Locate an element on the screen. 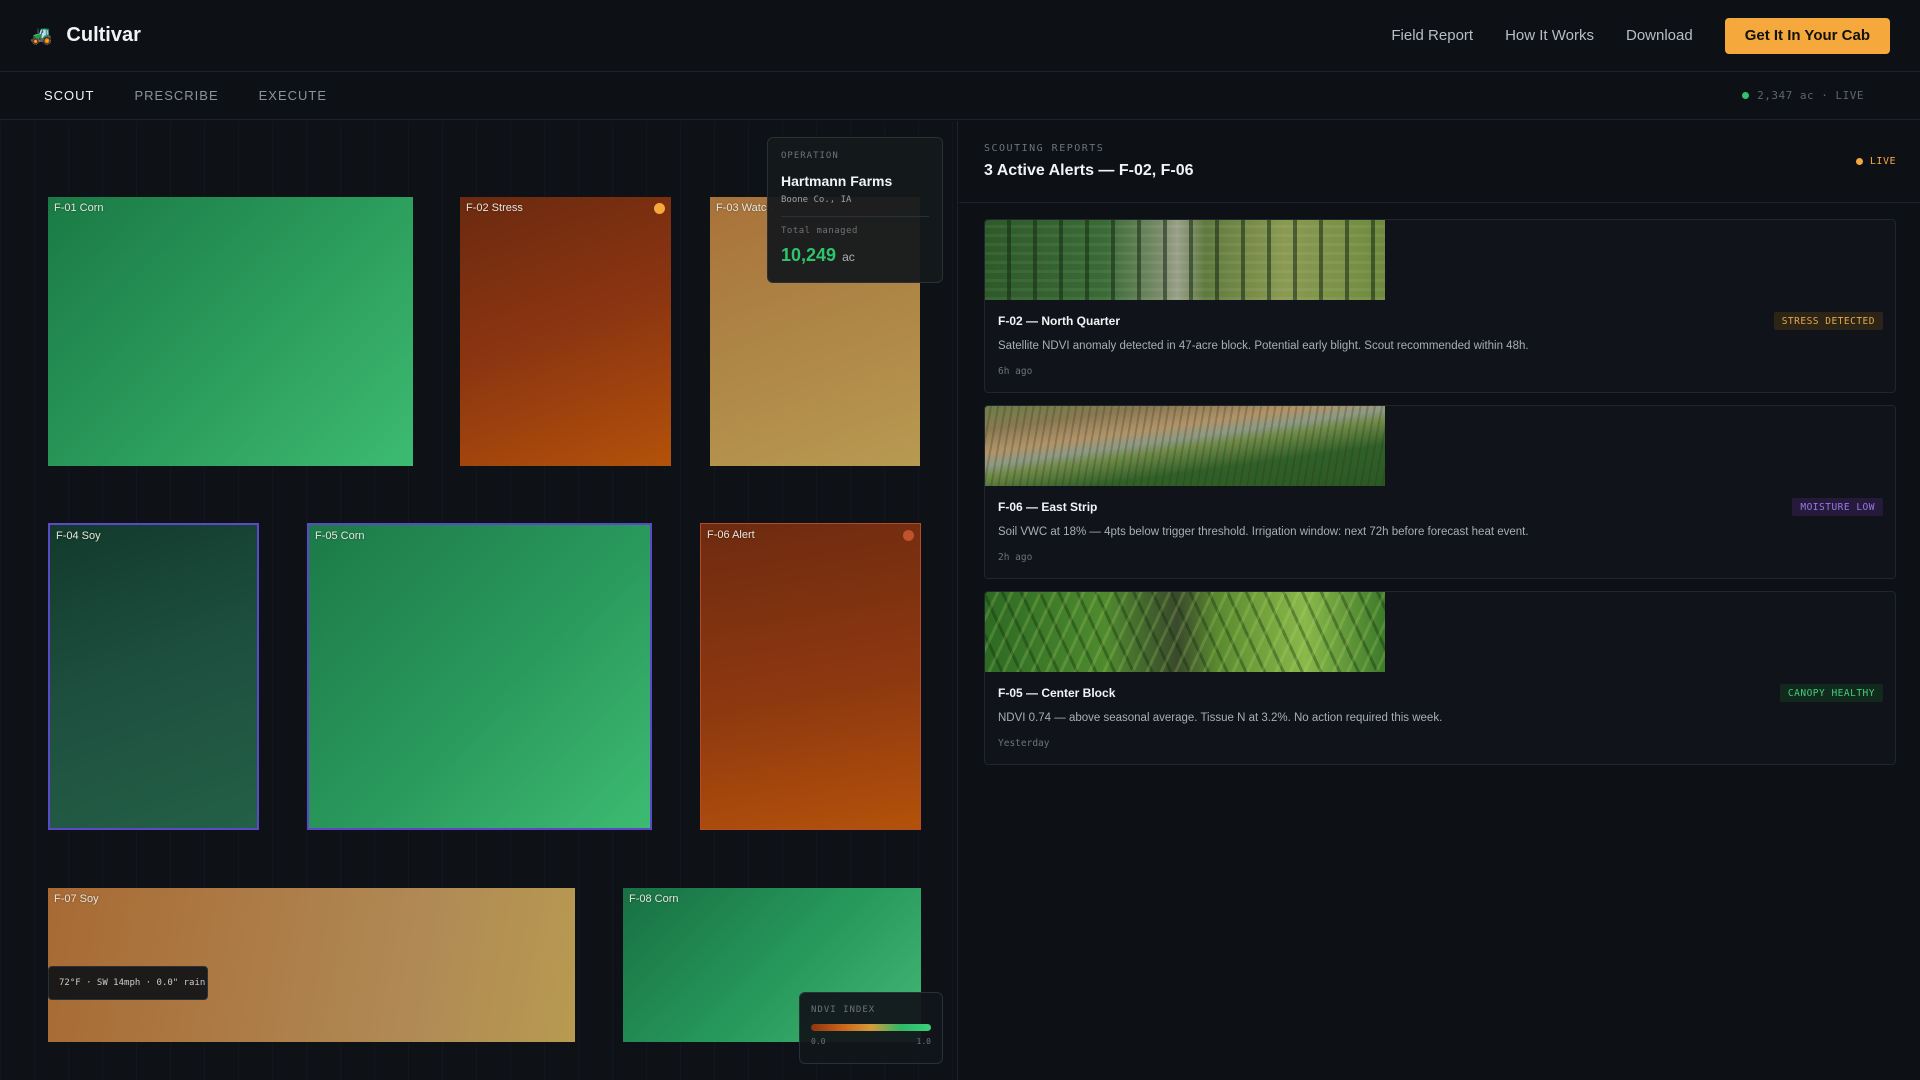 Image resolution: width=1920 pixels, height=1080 pixels. panel-kicker: SCOUTING REPORTS is located at coordinates (1044, 148).